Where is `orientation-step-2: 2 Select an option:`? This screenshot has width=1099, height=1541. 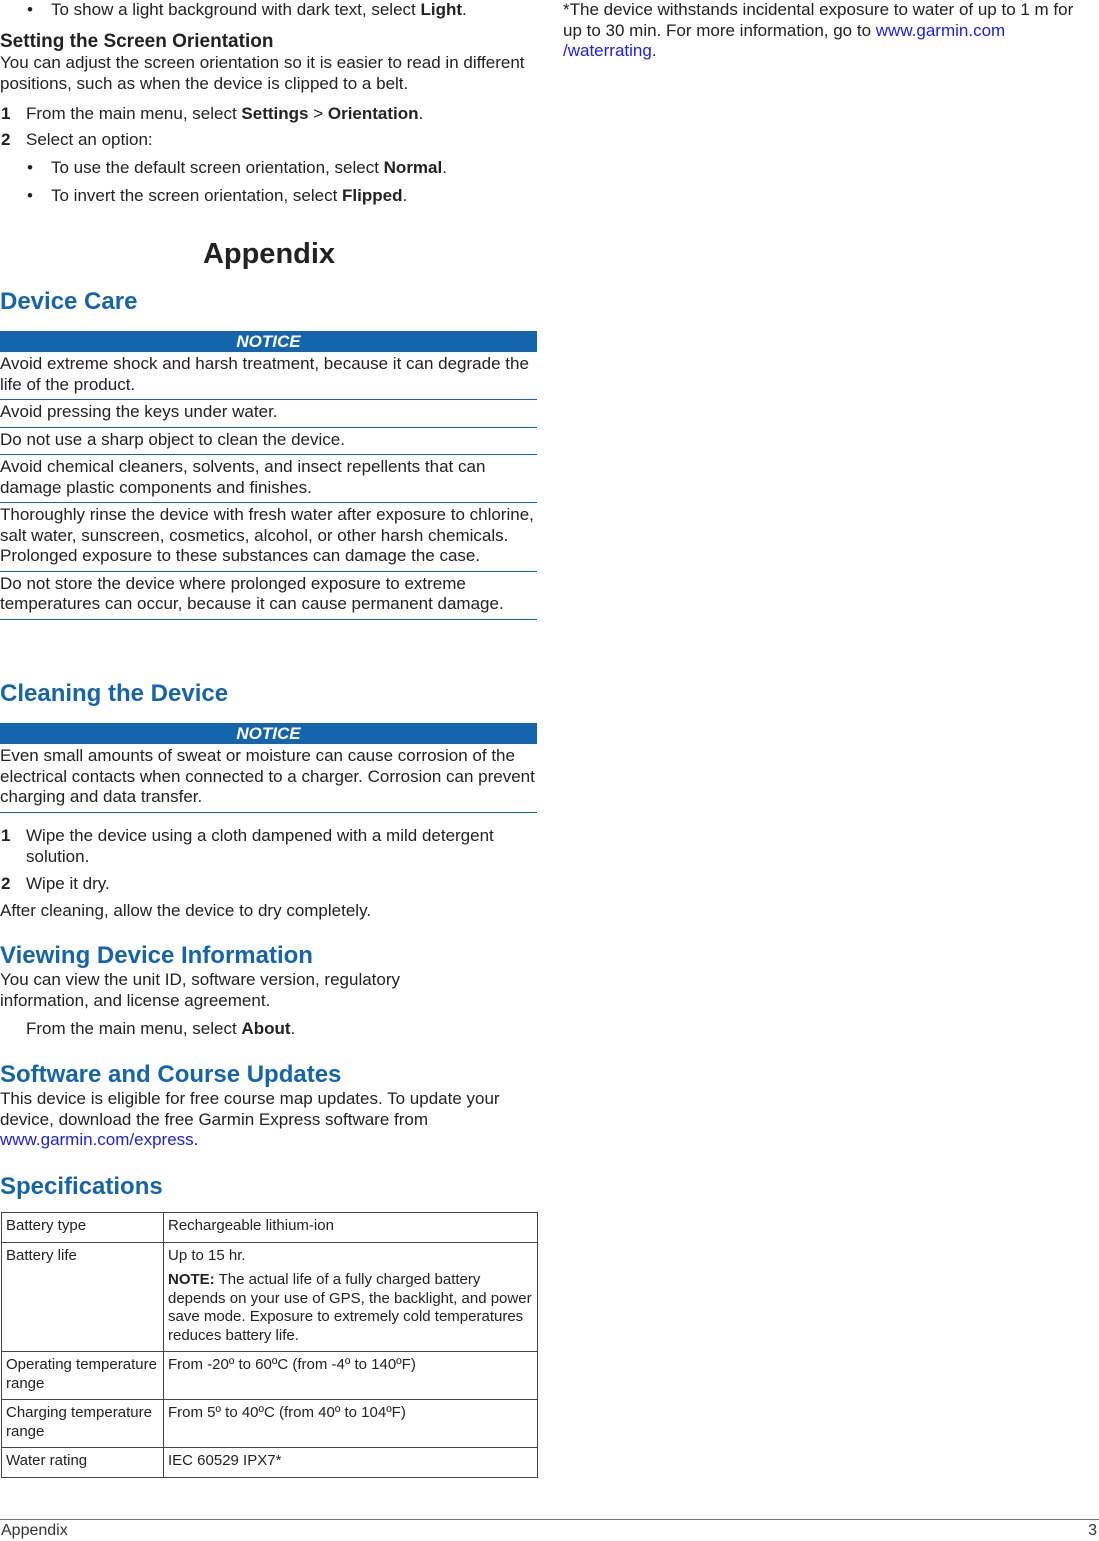
orientation-step-2: 2 Select an option: is located at coordinates (77, 139).